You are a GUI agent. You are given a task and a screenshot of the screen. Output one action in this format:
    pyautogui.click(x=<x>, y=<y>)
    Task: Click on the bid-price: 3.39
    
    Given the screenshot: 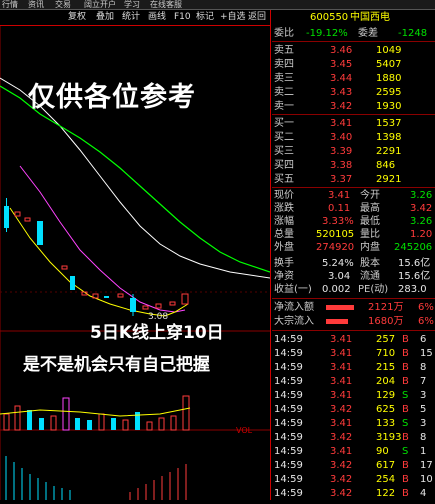 What is the action you would take?
    pyautogui.click(x=341, y=151)
    